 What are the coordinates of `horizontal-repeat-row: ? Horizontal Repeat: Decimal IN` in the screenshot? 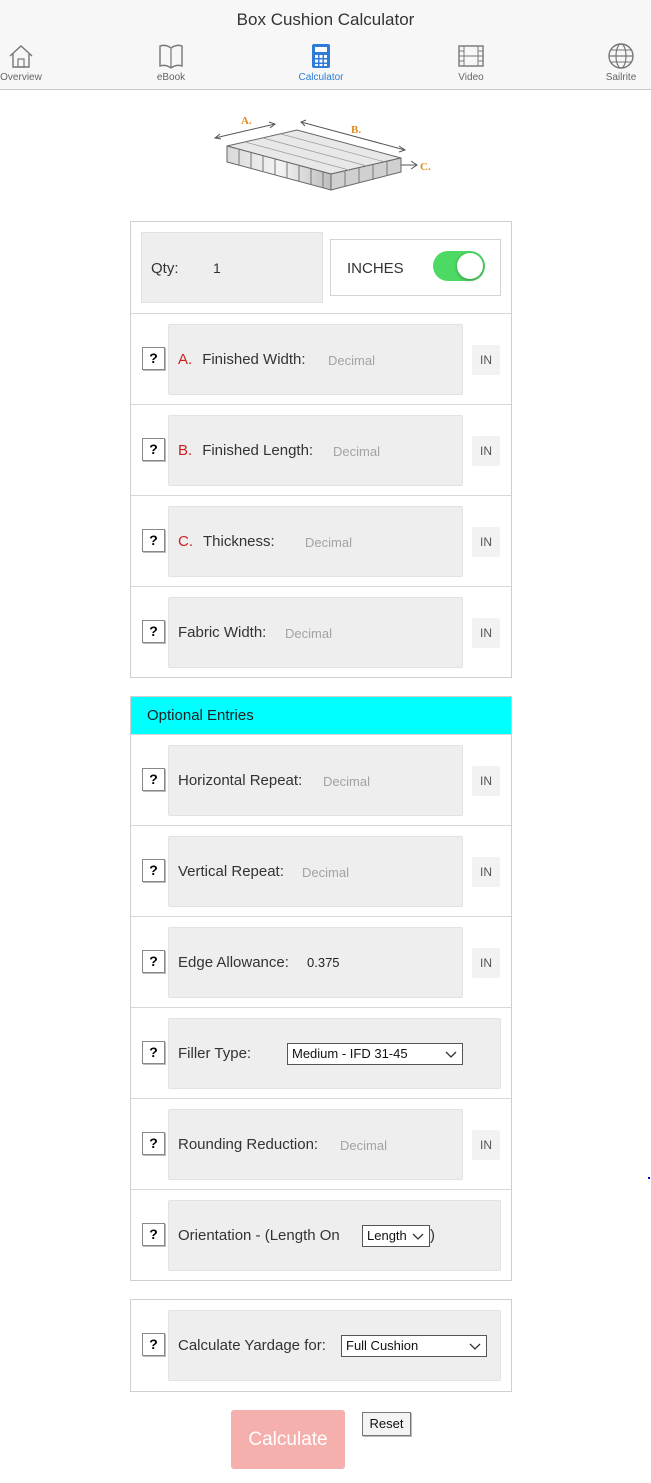 It's located at (321, 779).